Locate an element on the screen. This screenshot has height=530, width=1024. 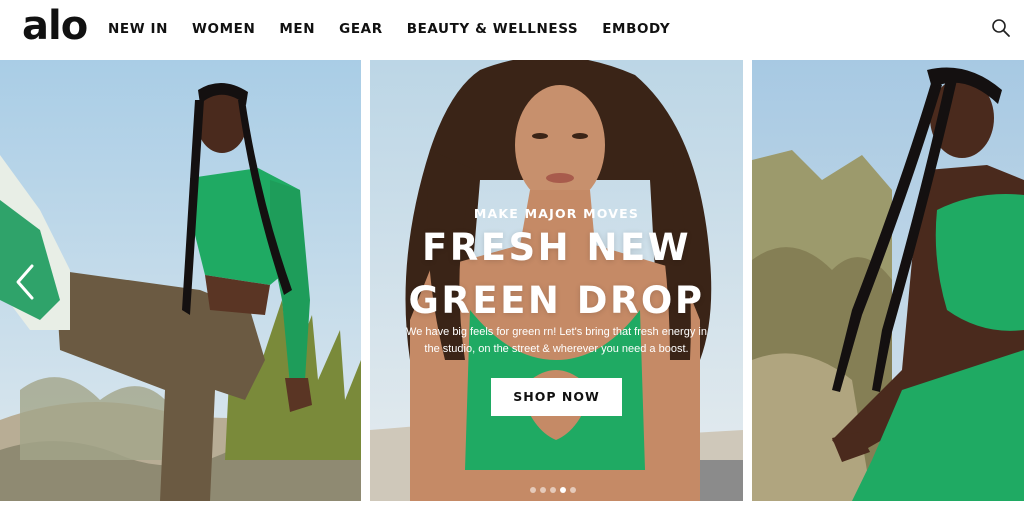
hero-kicker: MAKE MAJOR MOVES is located at coordinates (556, 213).